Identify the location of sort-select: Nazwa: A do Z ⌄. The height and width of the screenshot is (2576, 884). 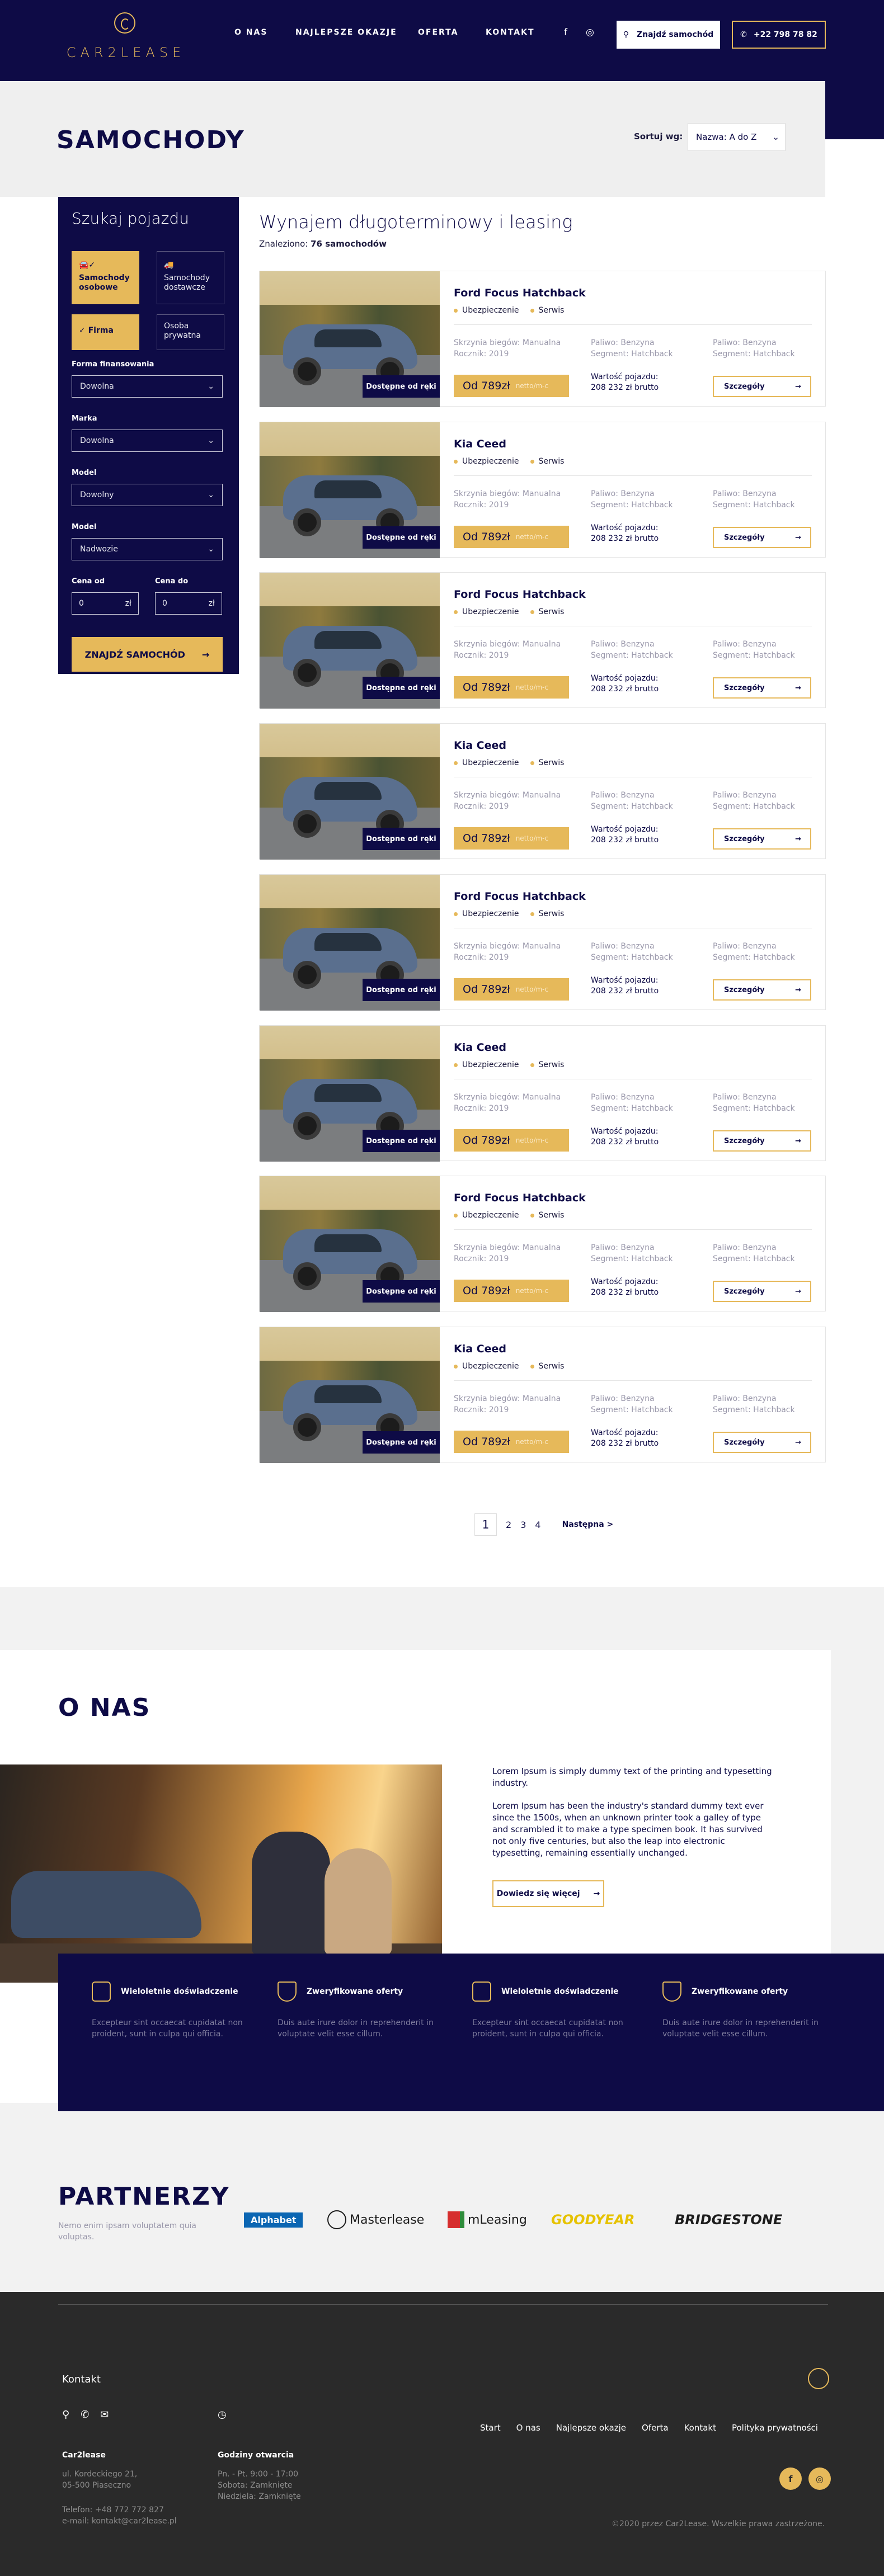
(737, 137).